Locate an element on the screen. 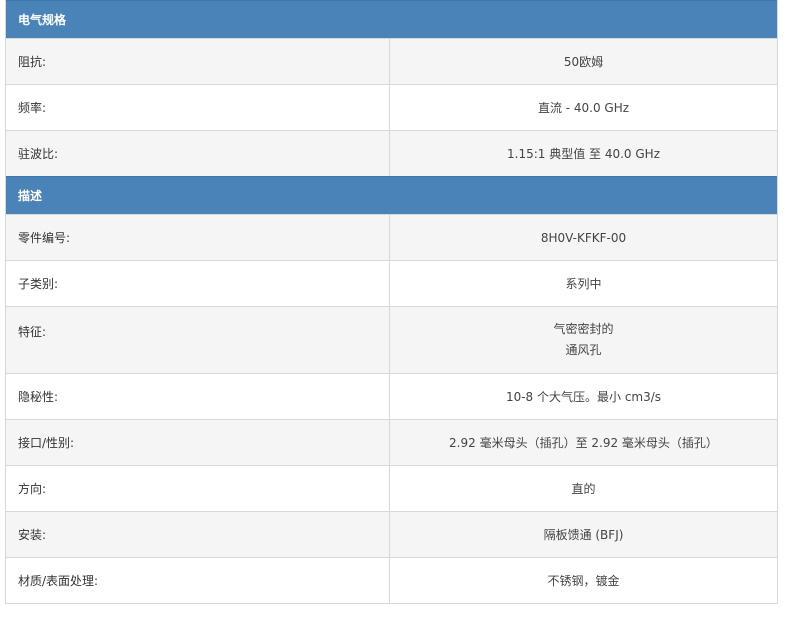 This screenshot has width=800, height=619. spec-value: 直流 - 40.0 GHz is located at coordinates (583, 108).